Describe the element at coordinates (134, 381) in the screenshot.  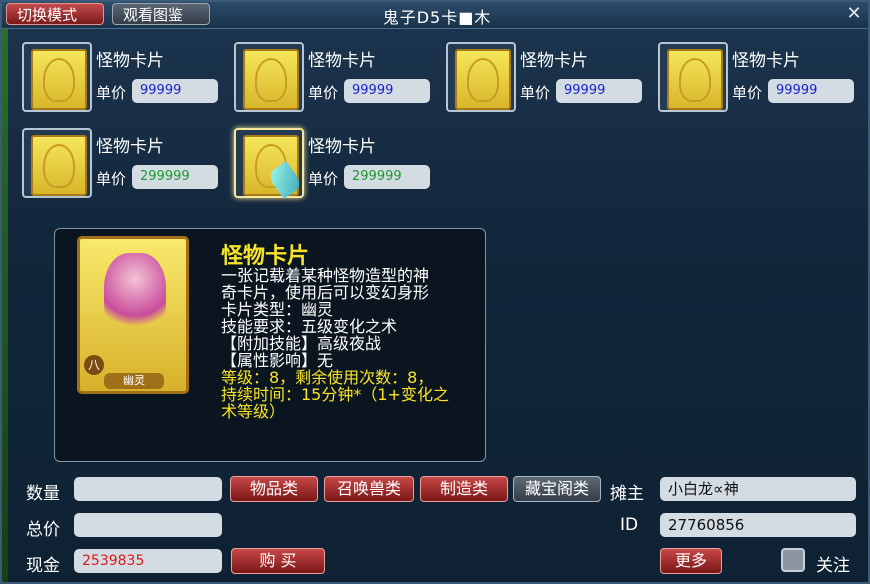
I see `card-type-label: 幽灵` at that location.